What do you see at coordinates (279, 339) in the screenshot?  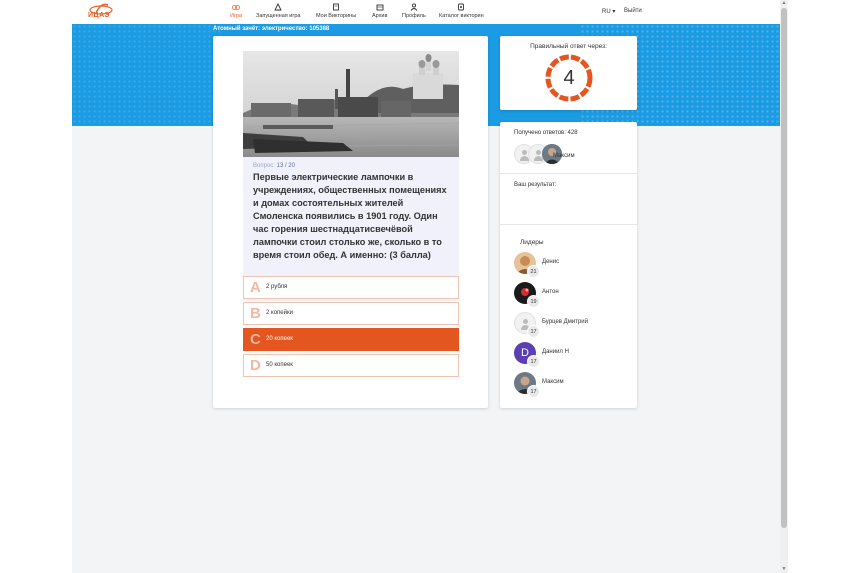 I see `answer-text-c: 20 копеек` at bounding box center [279, 339].